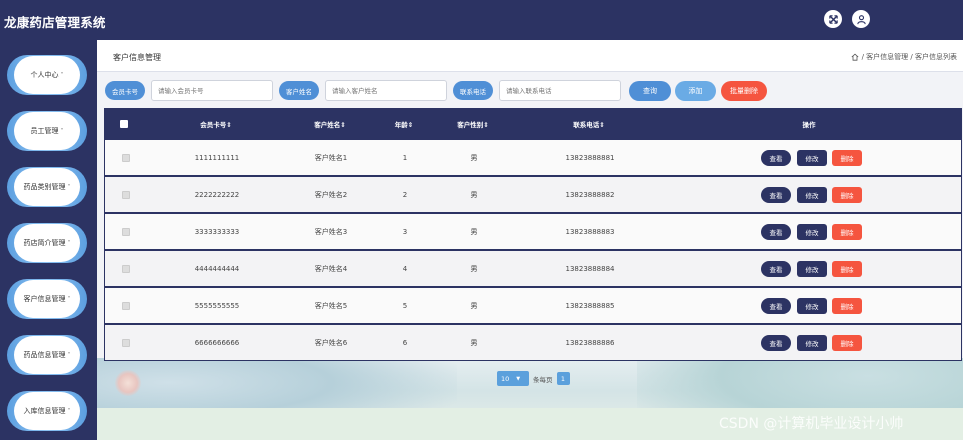  I want to click on sidebar-item-label: 入库信息管理, so click(44, 411).